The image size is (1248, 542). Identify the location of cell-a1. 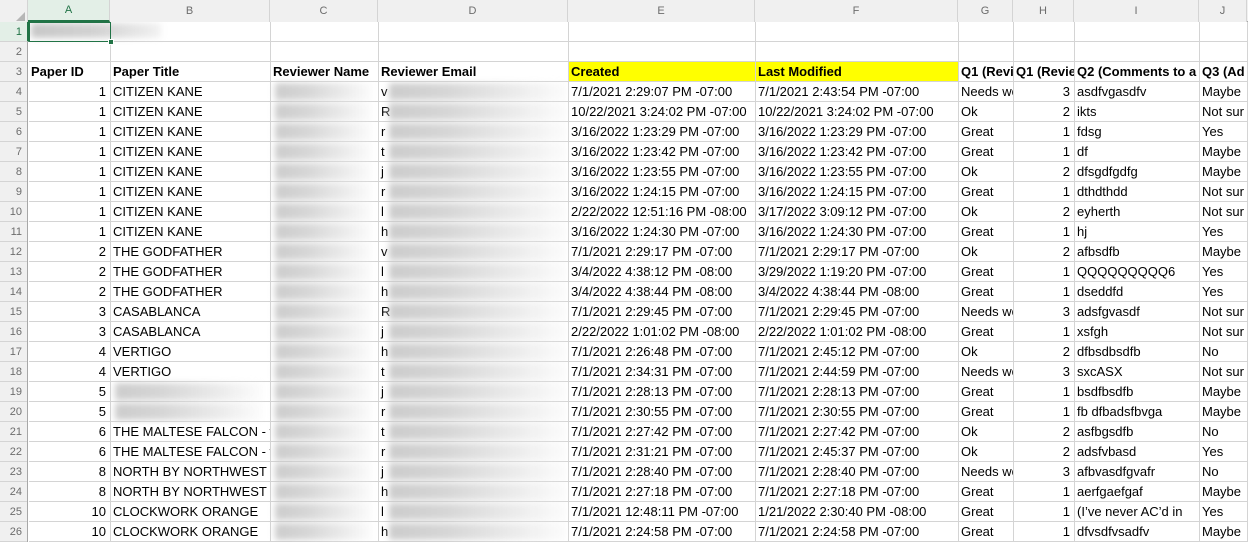
(70, 31).